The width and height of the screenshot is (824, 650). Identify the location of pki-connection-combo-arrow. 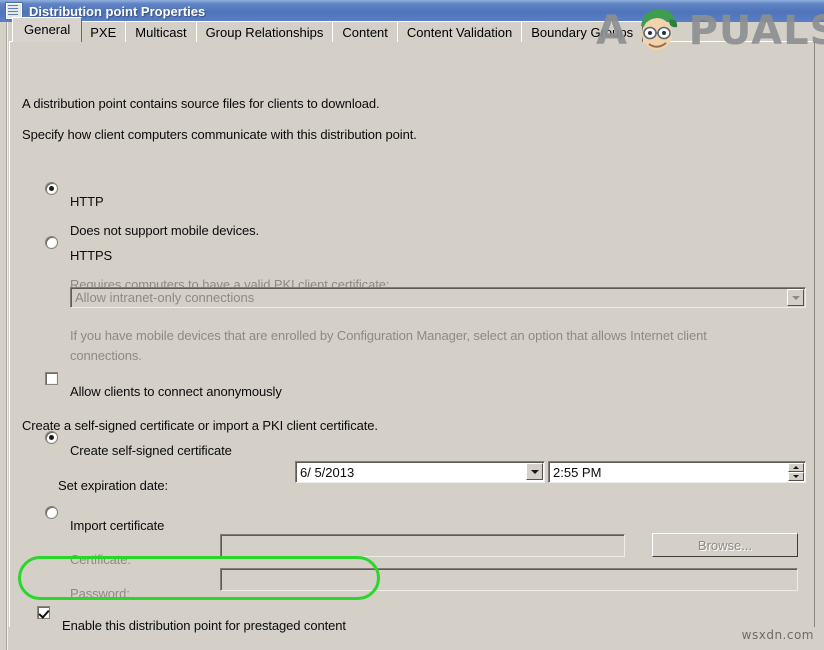
(795, 297).